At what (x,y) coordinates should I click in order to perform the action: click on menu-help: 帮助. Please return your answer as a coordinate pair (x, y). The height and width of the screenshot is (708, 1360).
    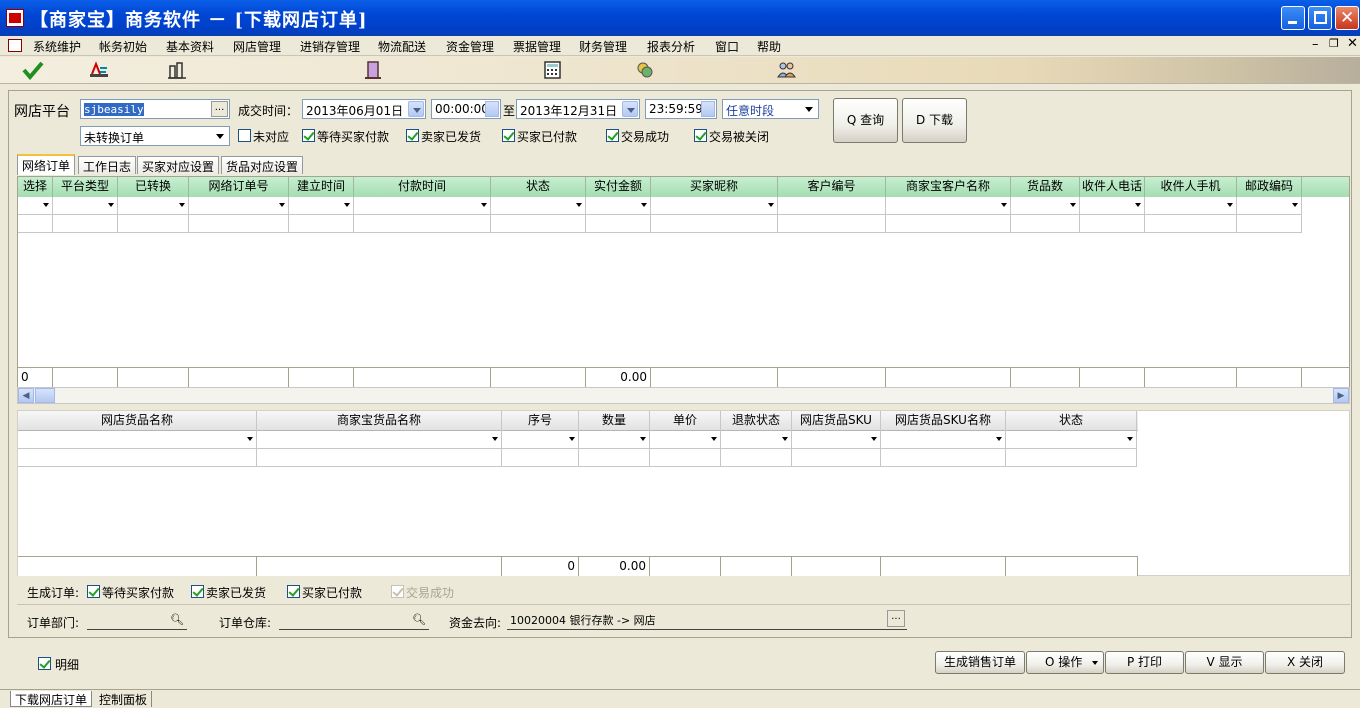
    Looking at the image, I should click on (769, 46).